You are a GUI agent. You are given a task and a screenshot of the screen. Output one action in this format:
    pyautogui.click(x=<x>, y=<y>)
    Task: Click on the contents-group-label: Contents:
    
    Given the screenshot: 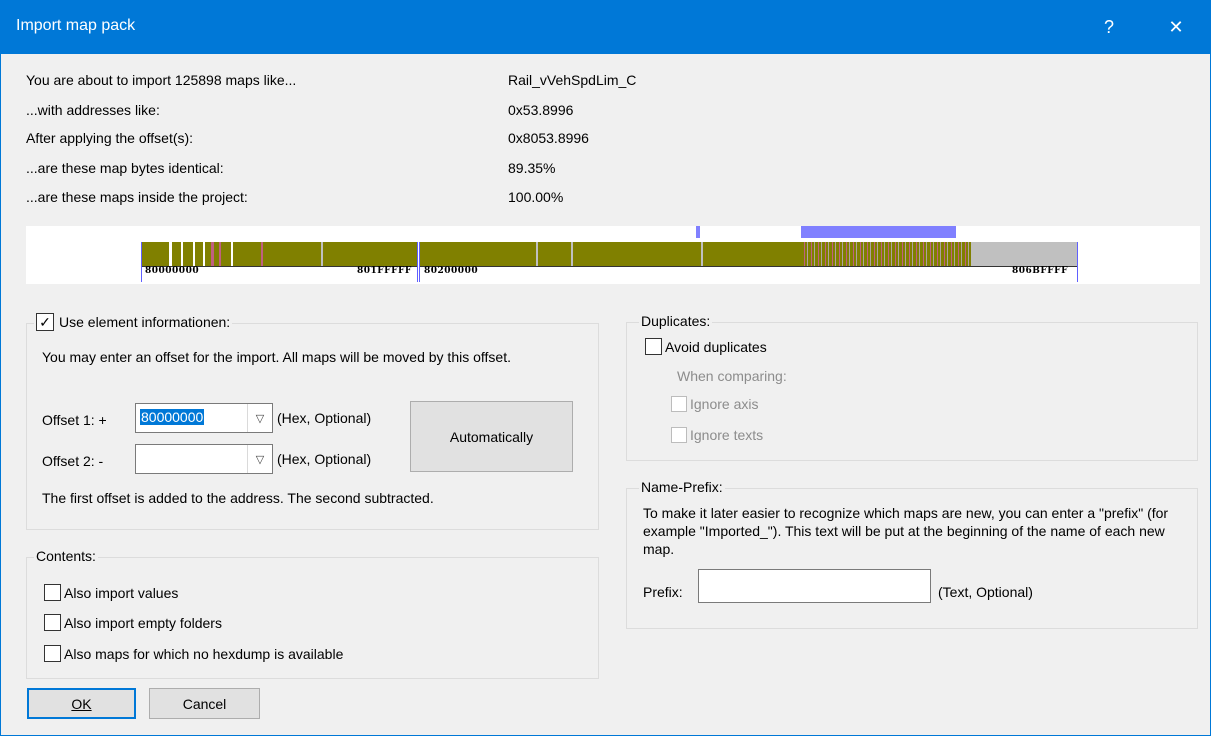 What is the action you would take?
    pyautogui.click(x=66, y=556)
    